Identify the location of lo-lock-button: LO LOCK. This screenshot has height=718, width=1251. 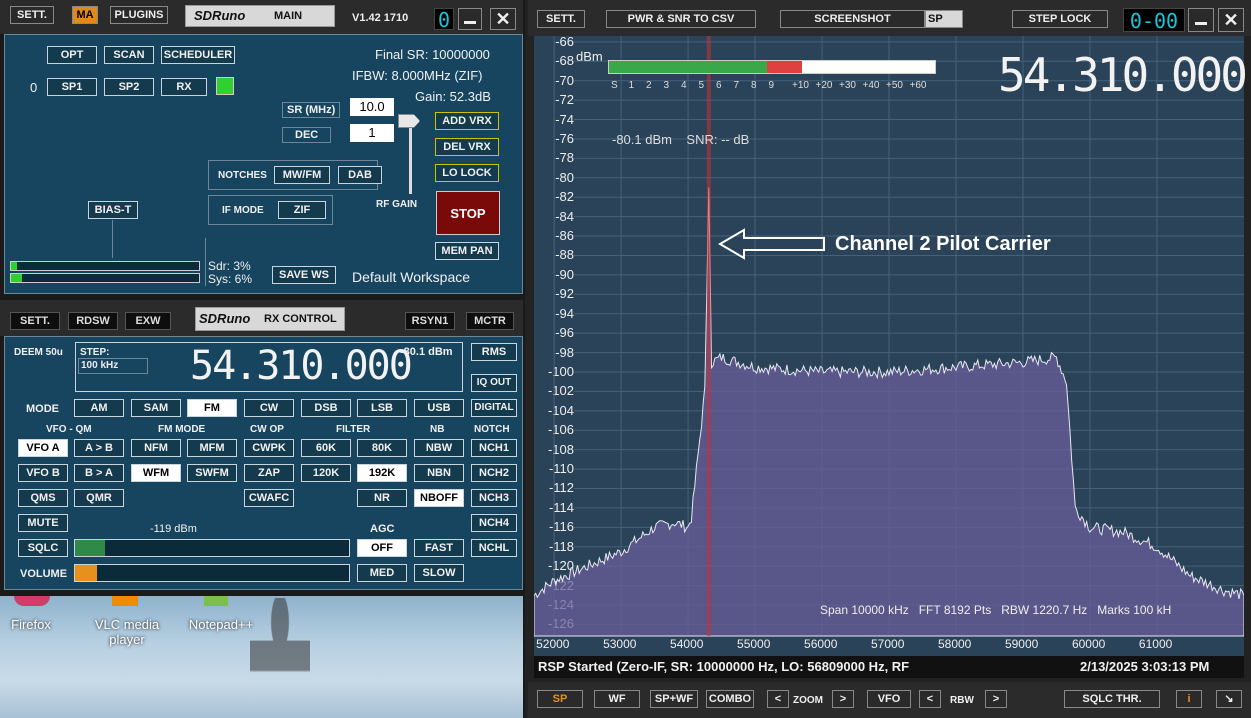
(467, 173).